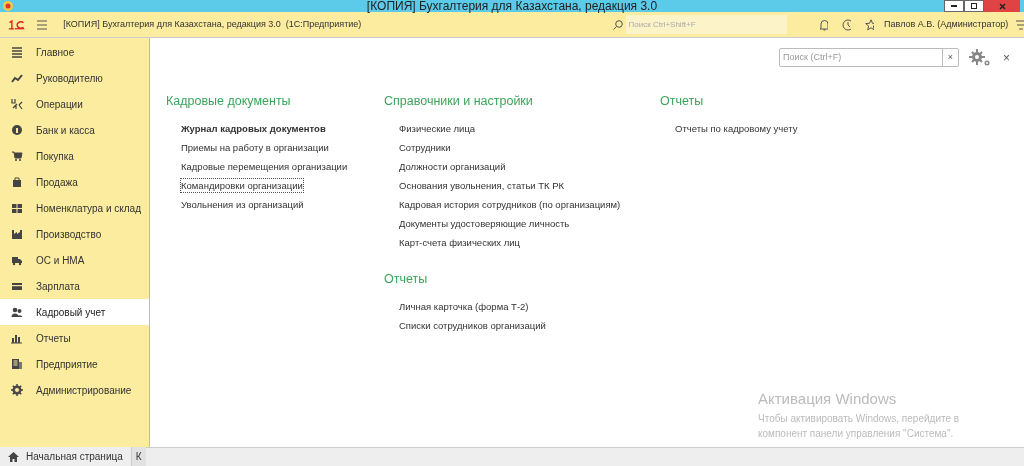  Describe the element at coordinates (74, 156) in the screenshot. I see `sidebar-item: Покупка` at that location.